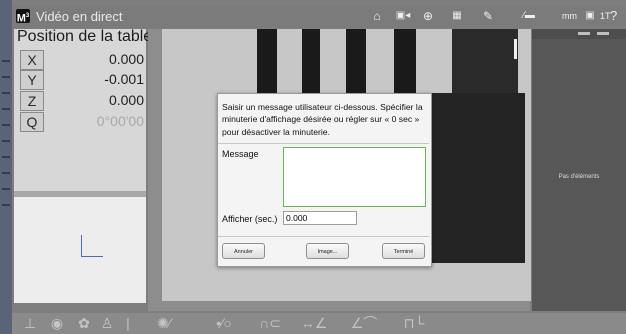 The height and width of the screenshot is (334, 626). Describe the element at coordinates (126, 100) in the screenshot. I see `axis-z-value: 0.000` at that location.